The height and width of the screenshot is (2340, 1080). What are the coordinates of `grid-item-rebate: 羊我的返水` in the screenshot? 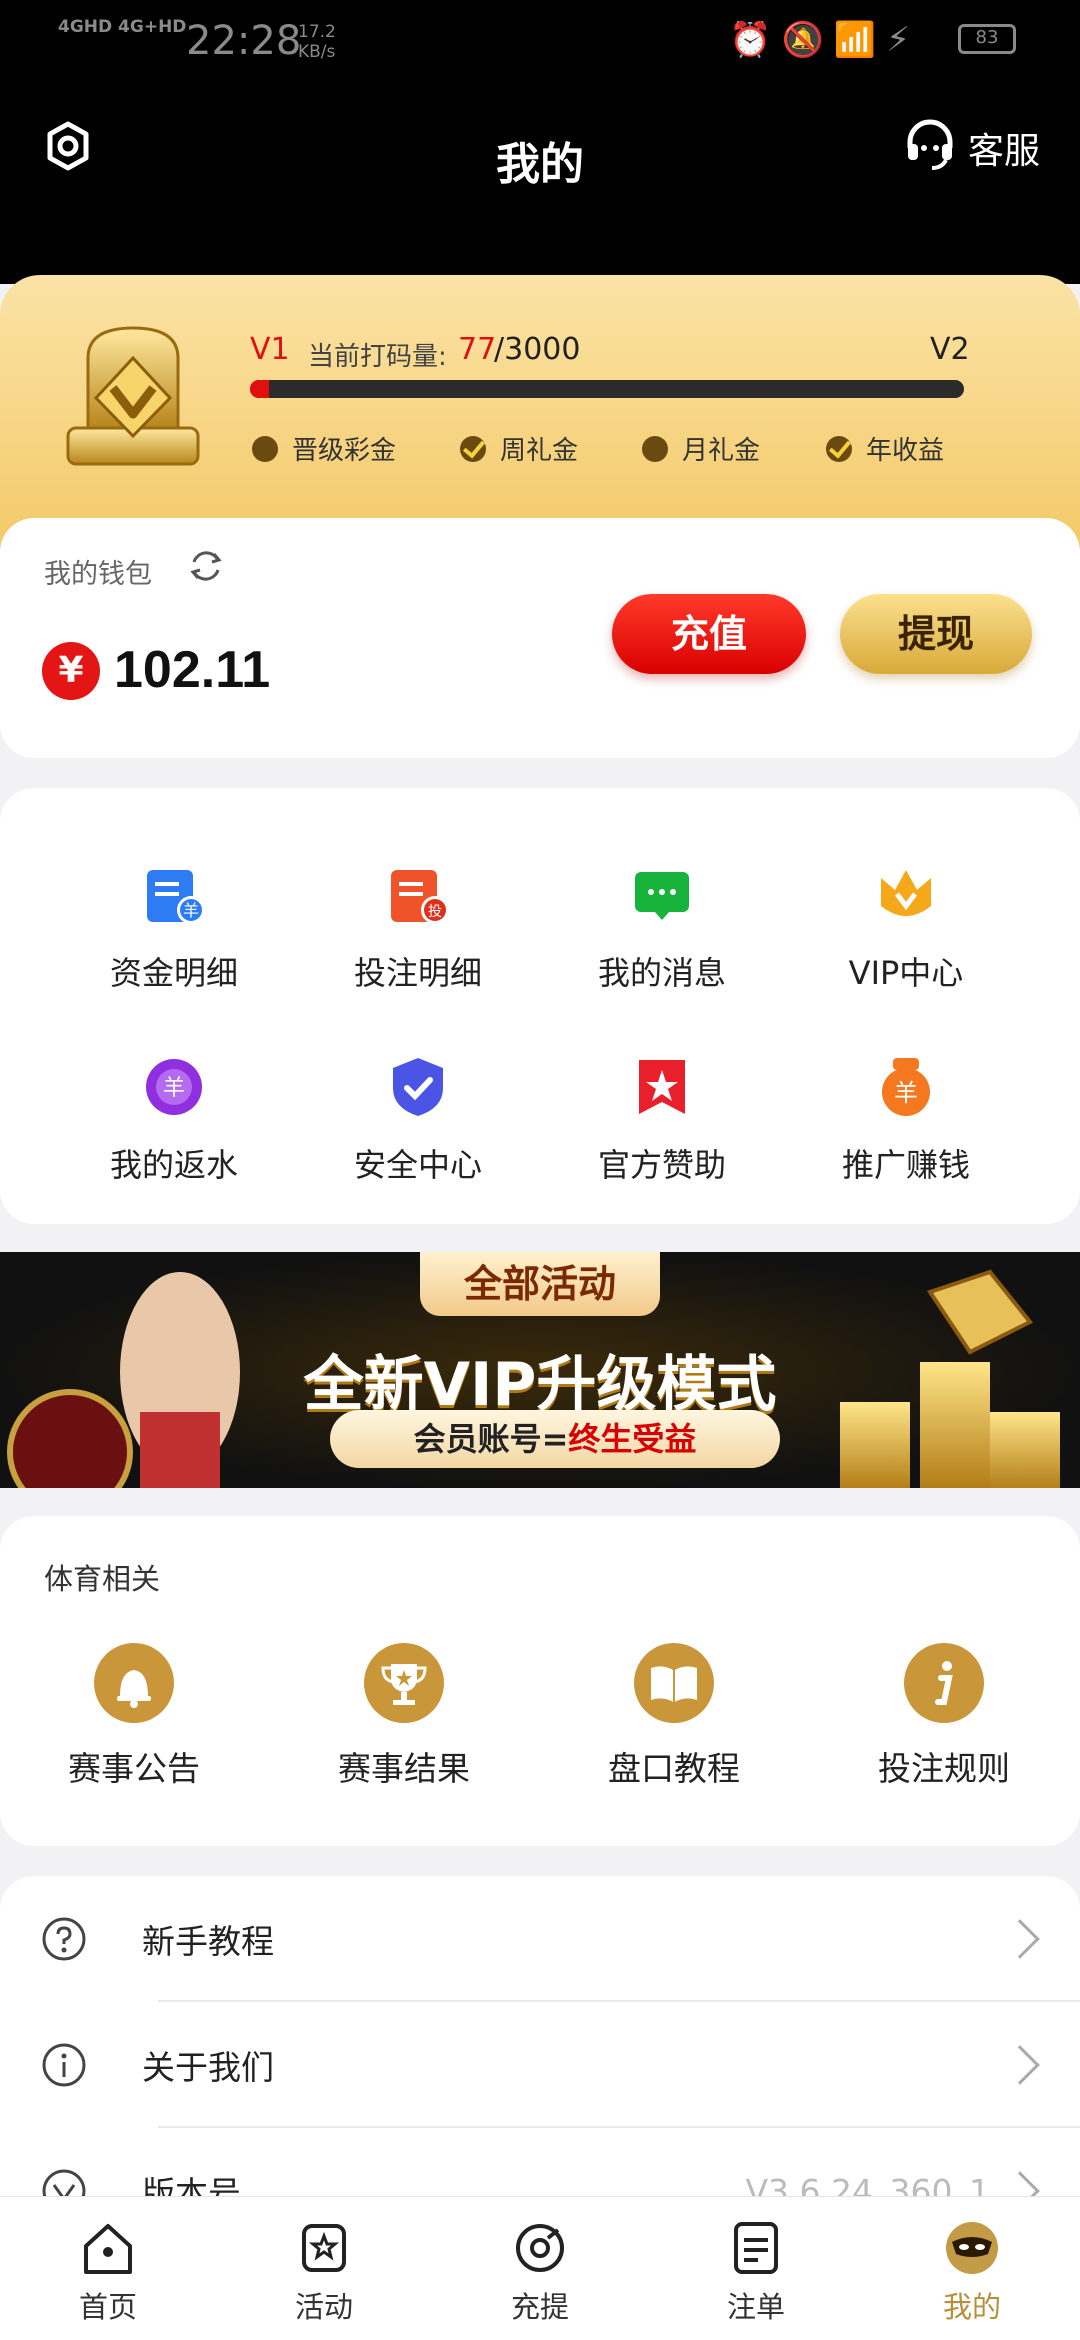 It's located at (174, 1119).